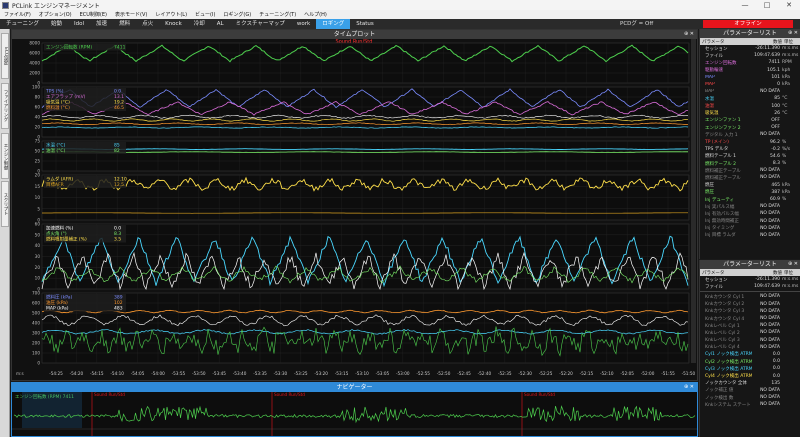 This screenshot has width=800, height=437. I want to click on menu-item: ロギング(G), so click(237, 14).